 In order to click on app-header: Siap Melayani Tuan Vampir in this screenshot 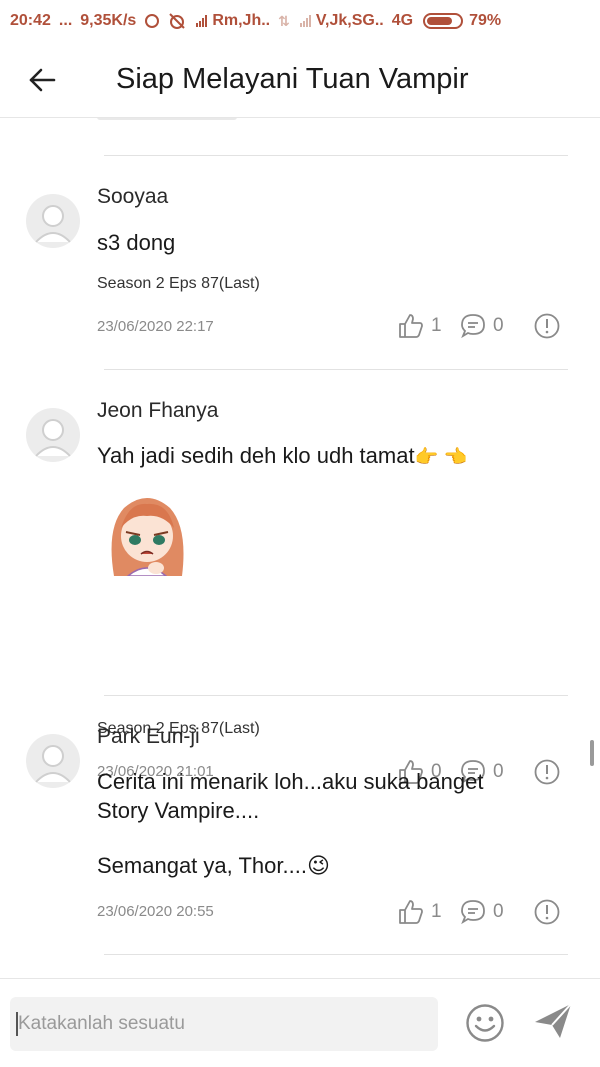, I will do `click(300, 80)`.